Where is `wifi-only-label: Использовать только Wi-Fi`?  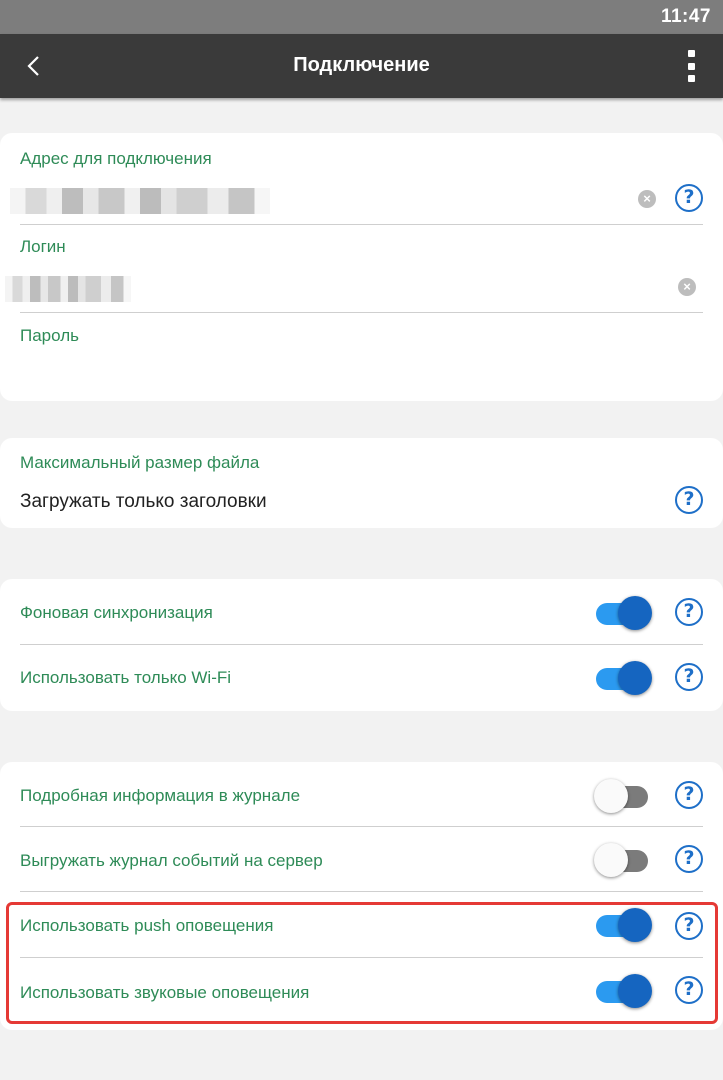 wifi-only-label: Использовать только Wi-Fi is located at coordinates (126, 677).